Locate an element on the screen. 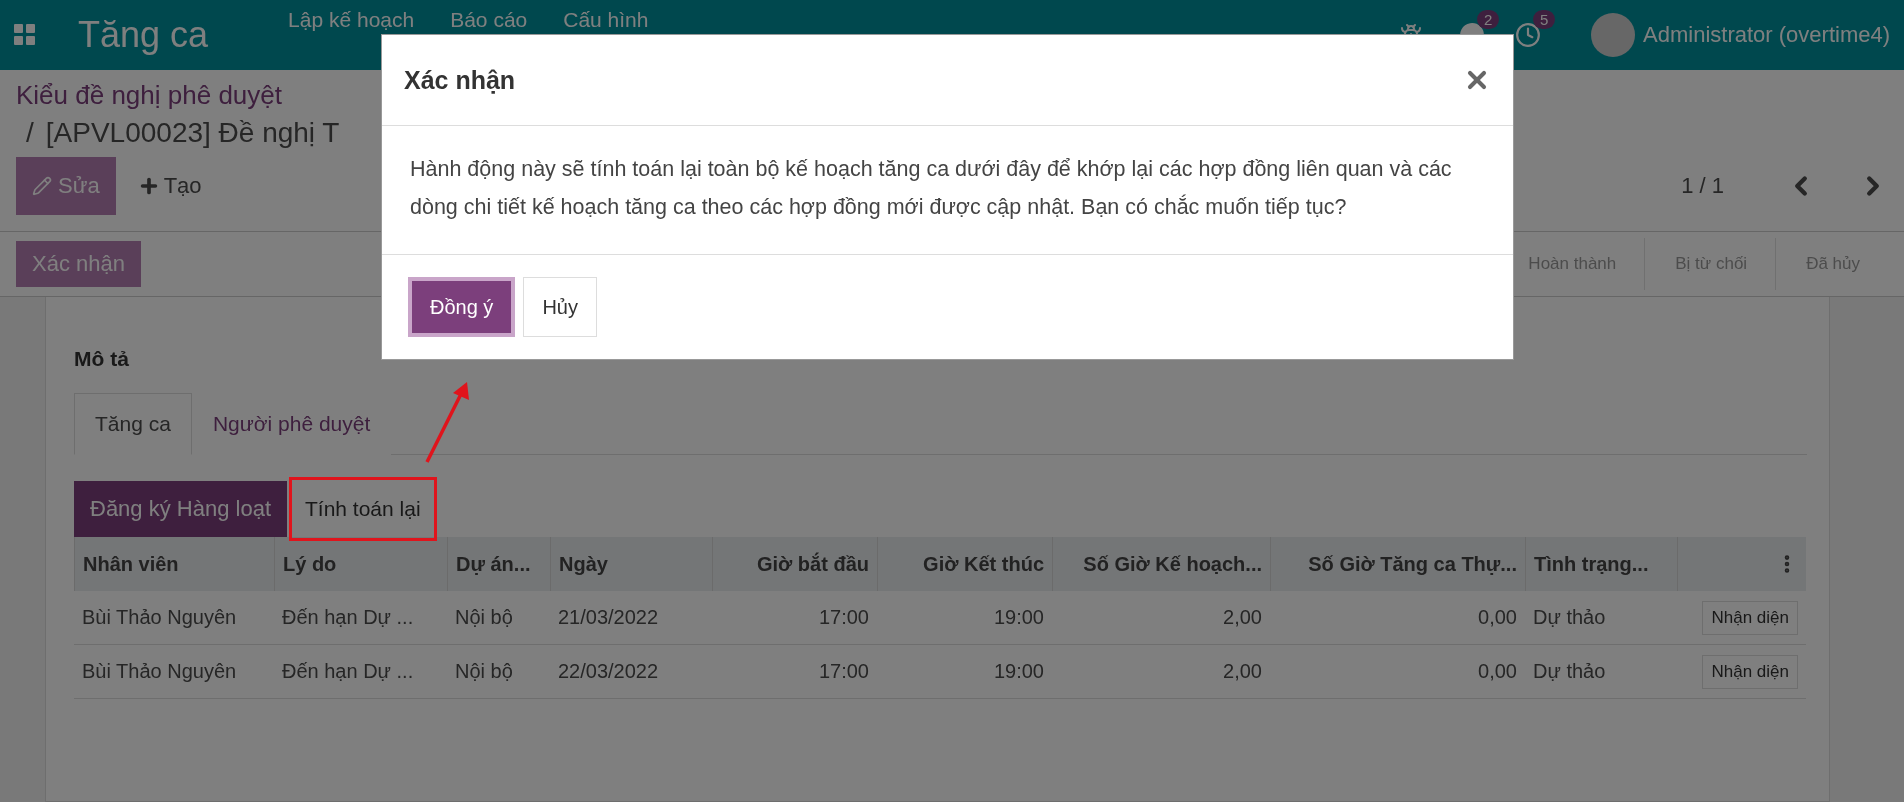 The width and height of the screenshot is (1904, 802). breadcrumb-link: Kiểu đề nghị phê duyệt is located at coordinates (149, 95).